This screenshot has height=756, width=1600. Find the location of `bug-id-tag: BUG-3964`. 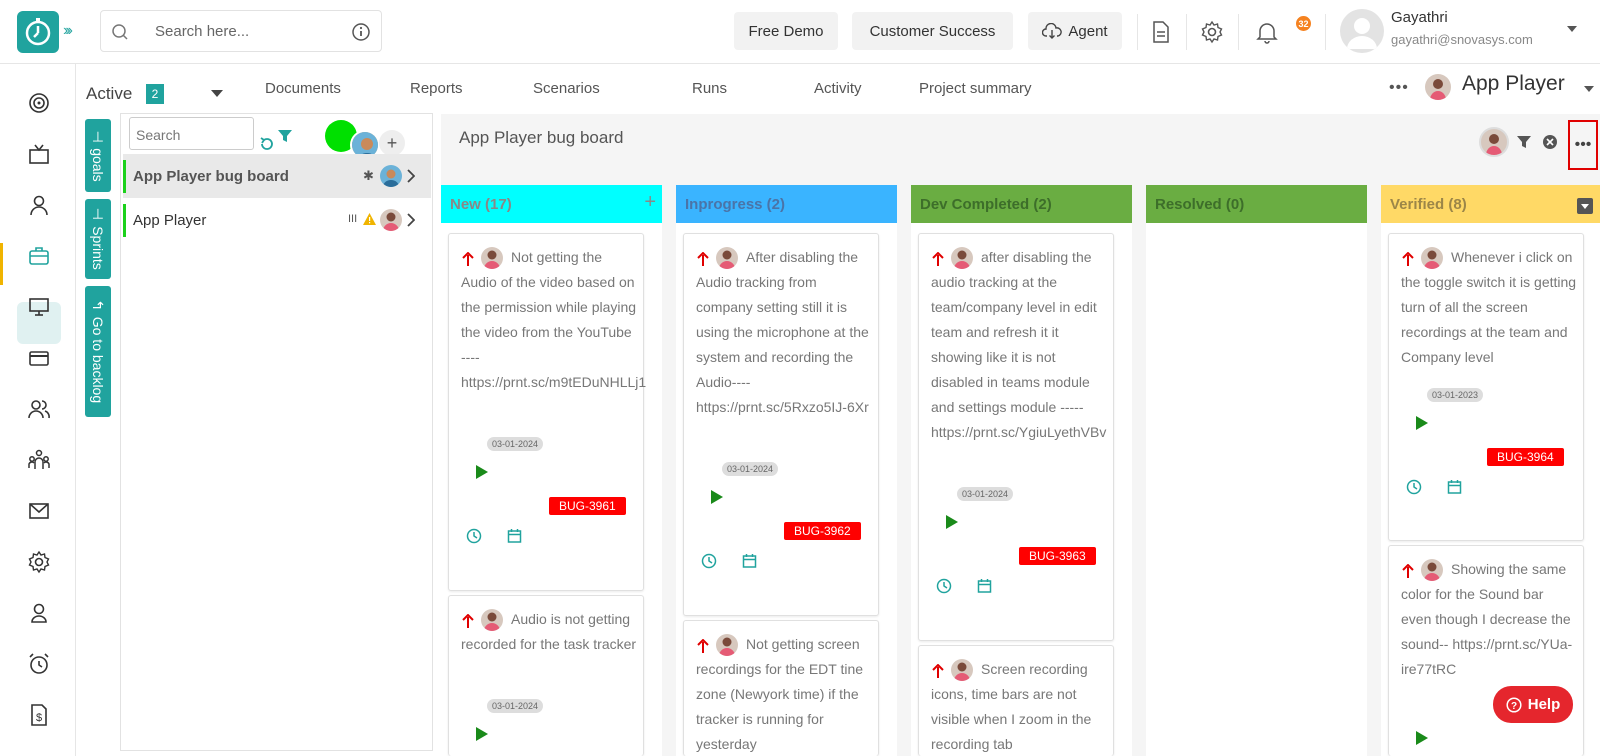

bug-id-tag: BUG-3964 is located at coordinates (1525, 457).